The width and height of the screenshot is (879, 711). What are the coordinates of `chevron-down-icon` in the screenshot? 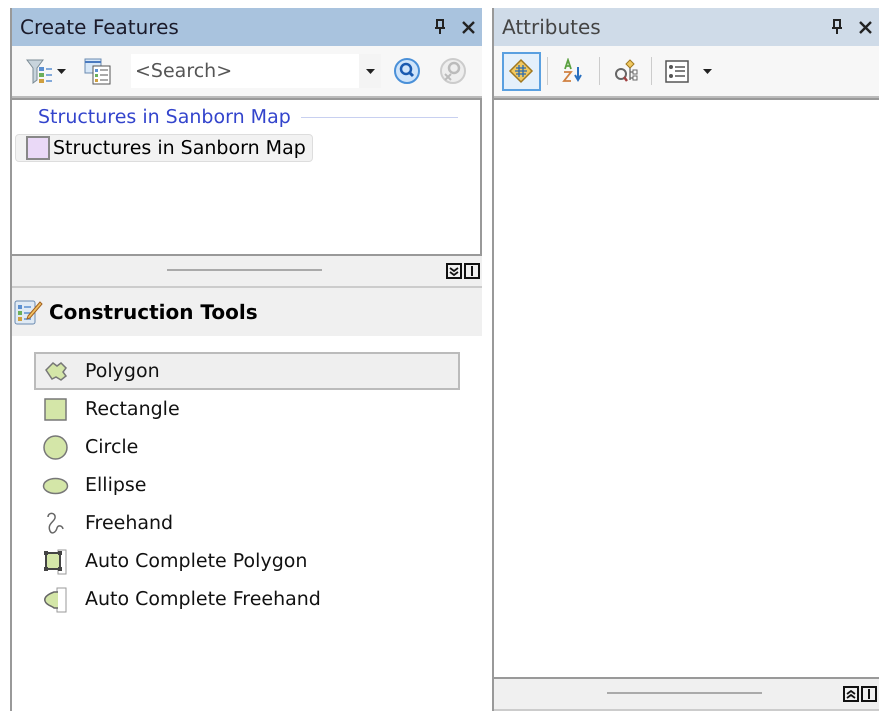 It's located at (454, 271).